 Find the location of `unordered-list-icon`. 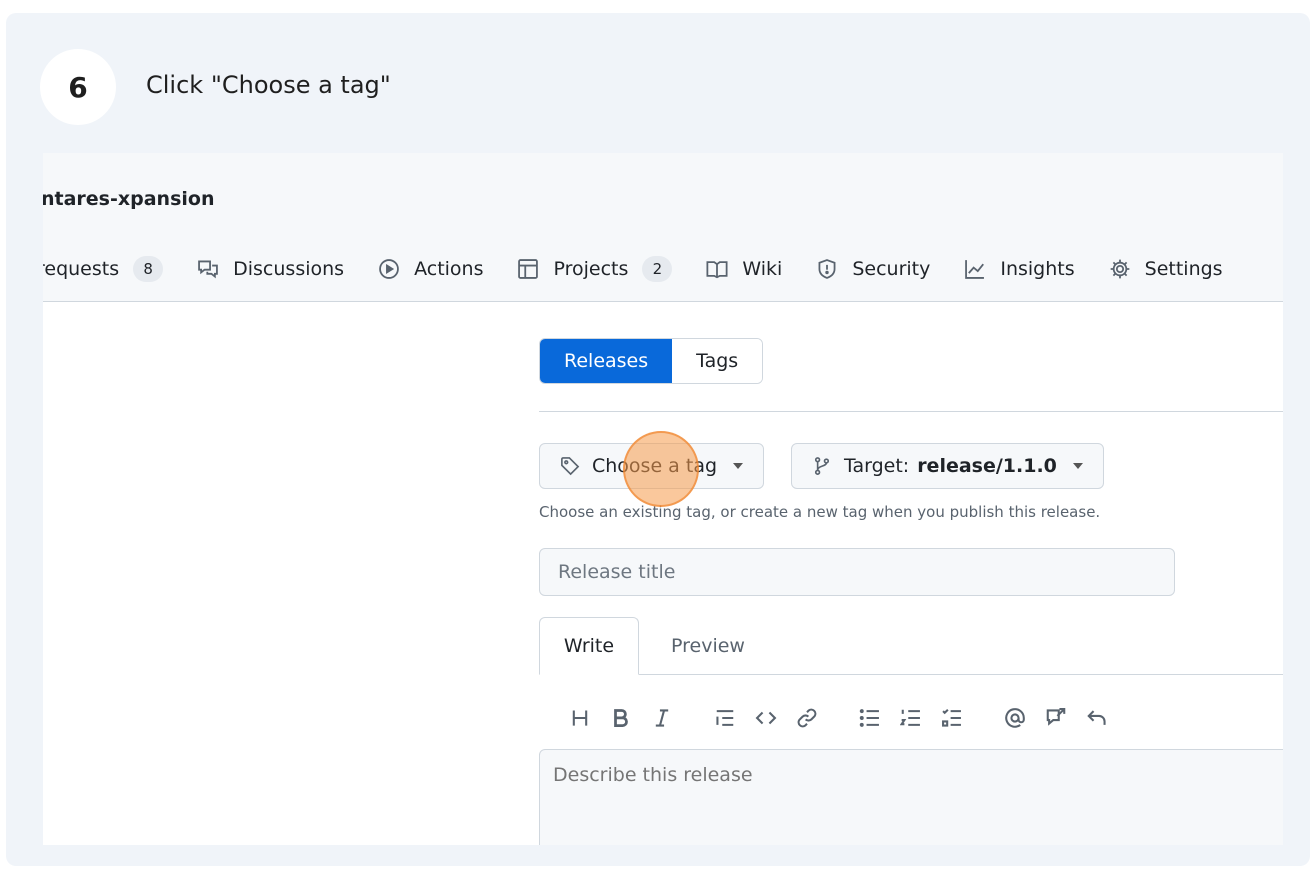

unordered-list-icon is located at coordinates (870, 718).